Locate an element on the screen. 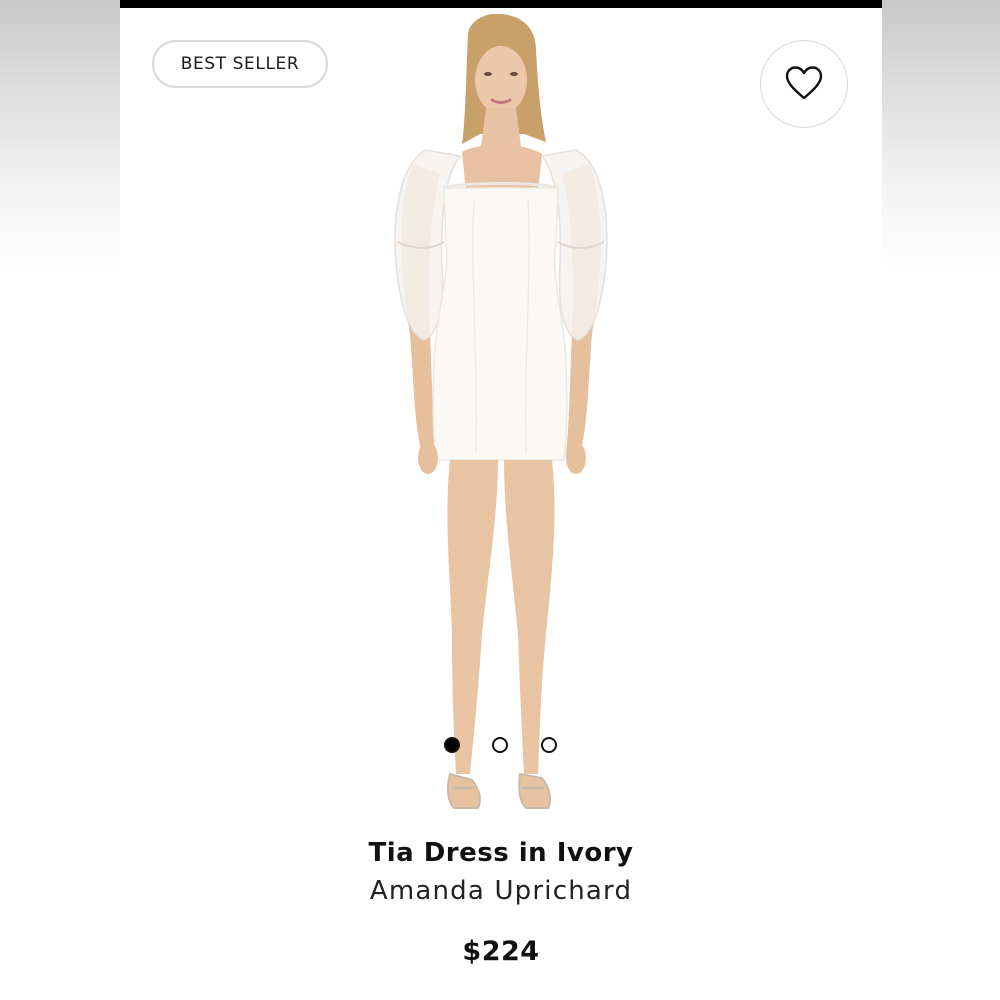 This screenshot has width=1000, height=1000. backdrop-left is located at coordinates (60, 500).